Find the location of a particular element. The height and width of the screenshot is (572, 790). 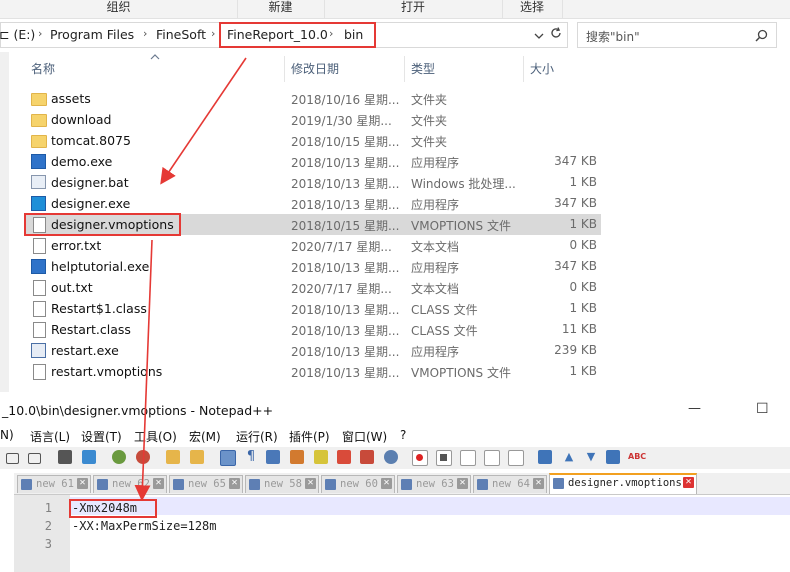

arrow-to-code is located at coordinates (143, 370).